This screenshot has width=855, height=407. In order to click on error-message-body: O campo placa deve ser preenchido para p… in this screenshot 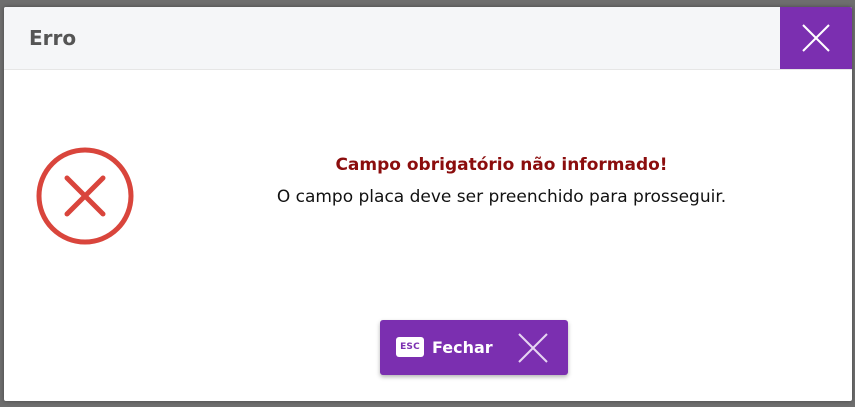, I will do `click(501, 197)`.